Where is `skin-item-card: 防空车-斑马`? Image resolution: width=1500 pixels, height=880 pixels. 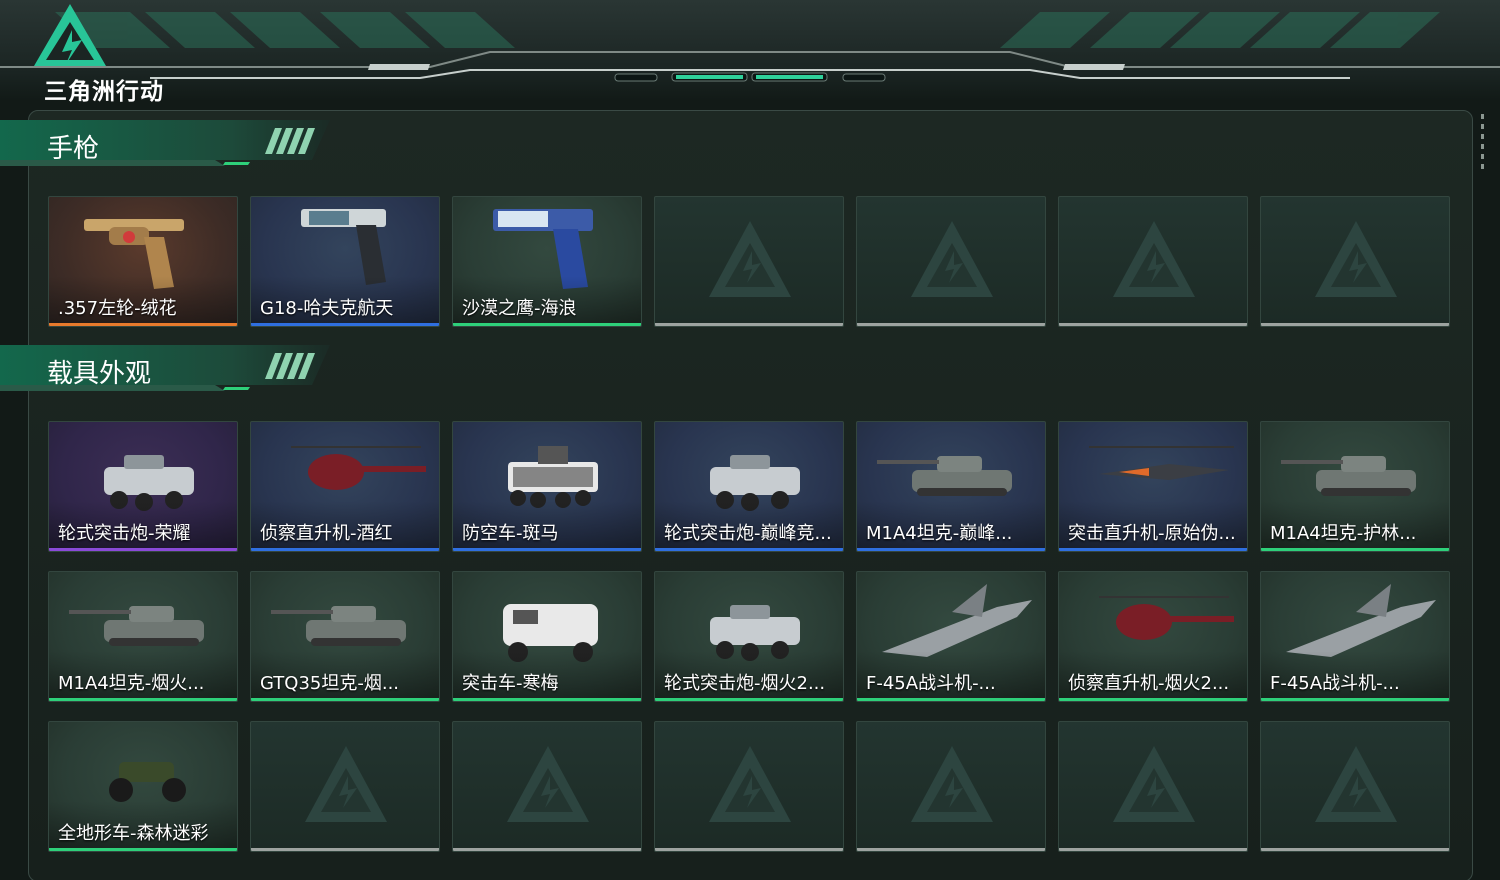 skin-item-card: 防空车-斑马 is located at coordinates (547, 486).